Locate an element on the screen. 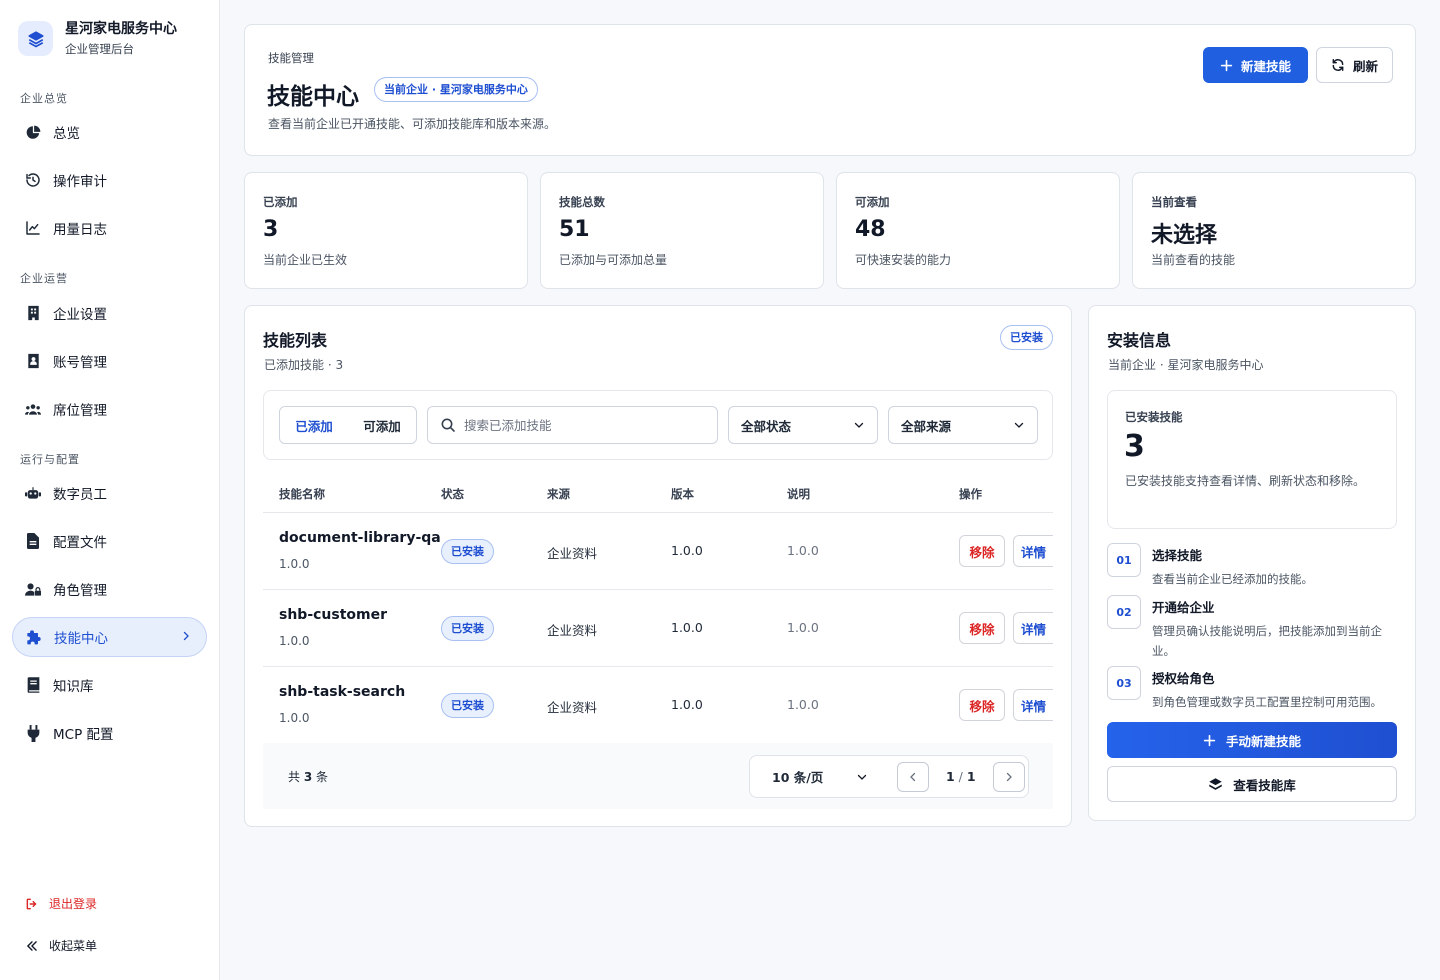  stat-value: 3 is located at coordinates (271, 229).